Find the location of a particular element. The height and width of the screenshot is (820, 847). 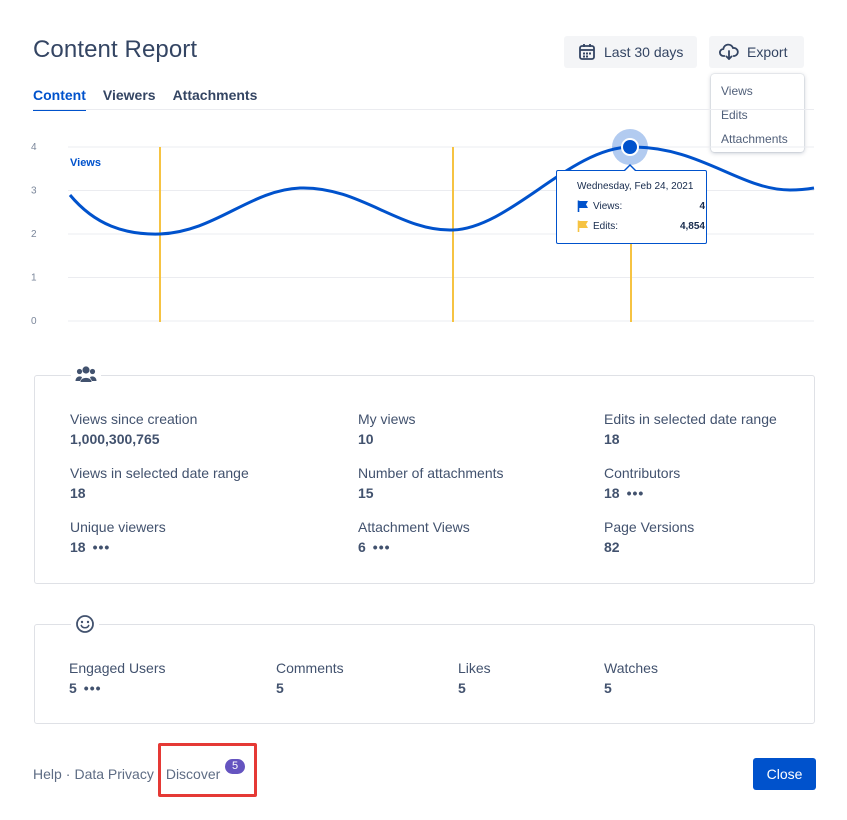

stat-value: 15 is located at coordinates (366, 493).